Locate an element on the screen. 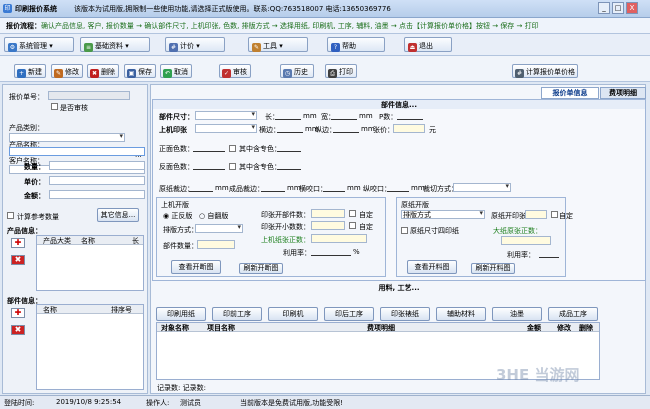  p-count-field is located at coordinates (410, 116).